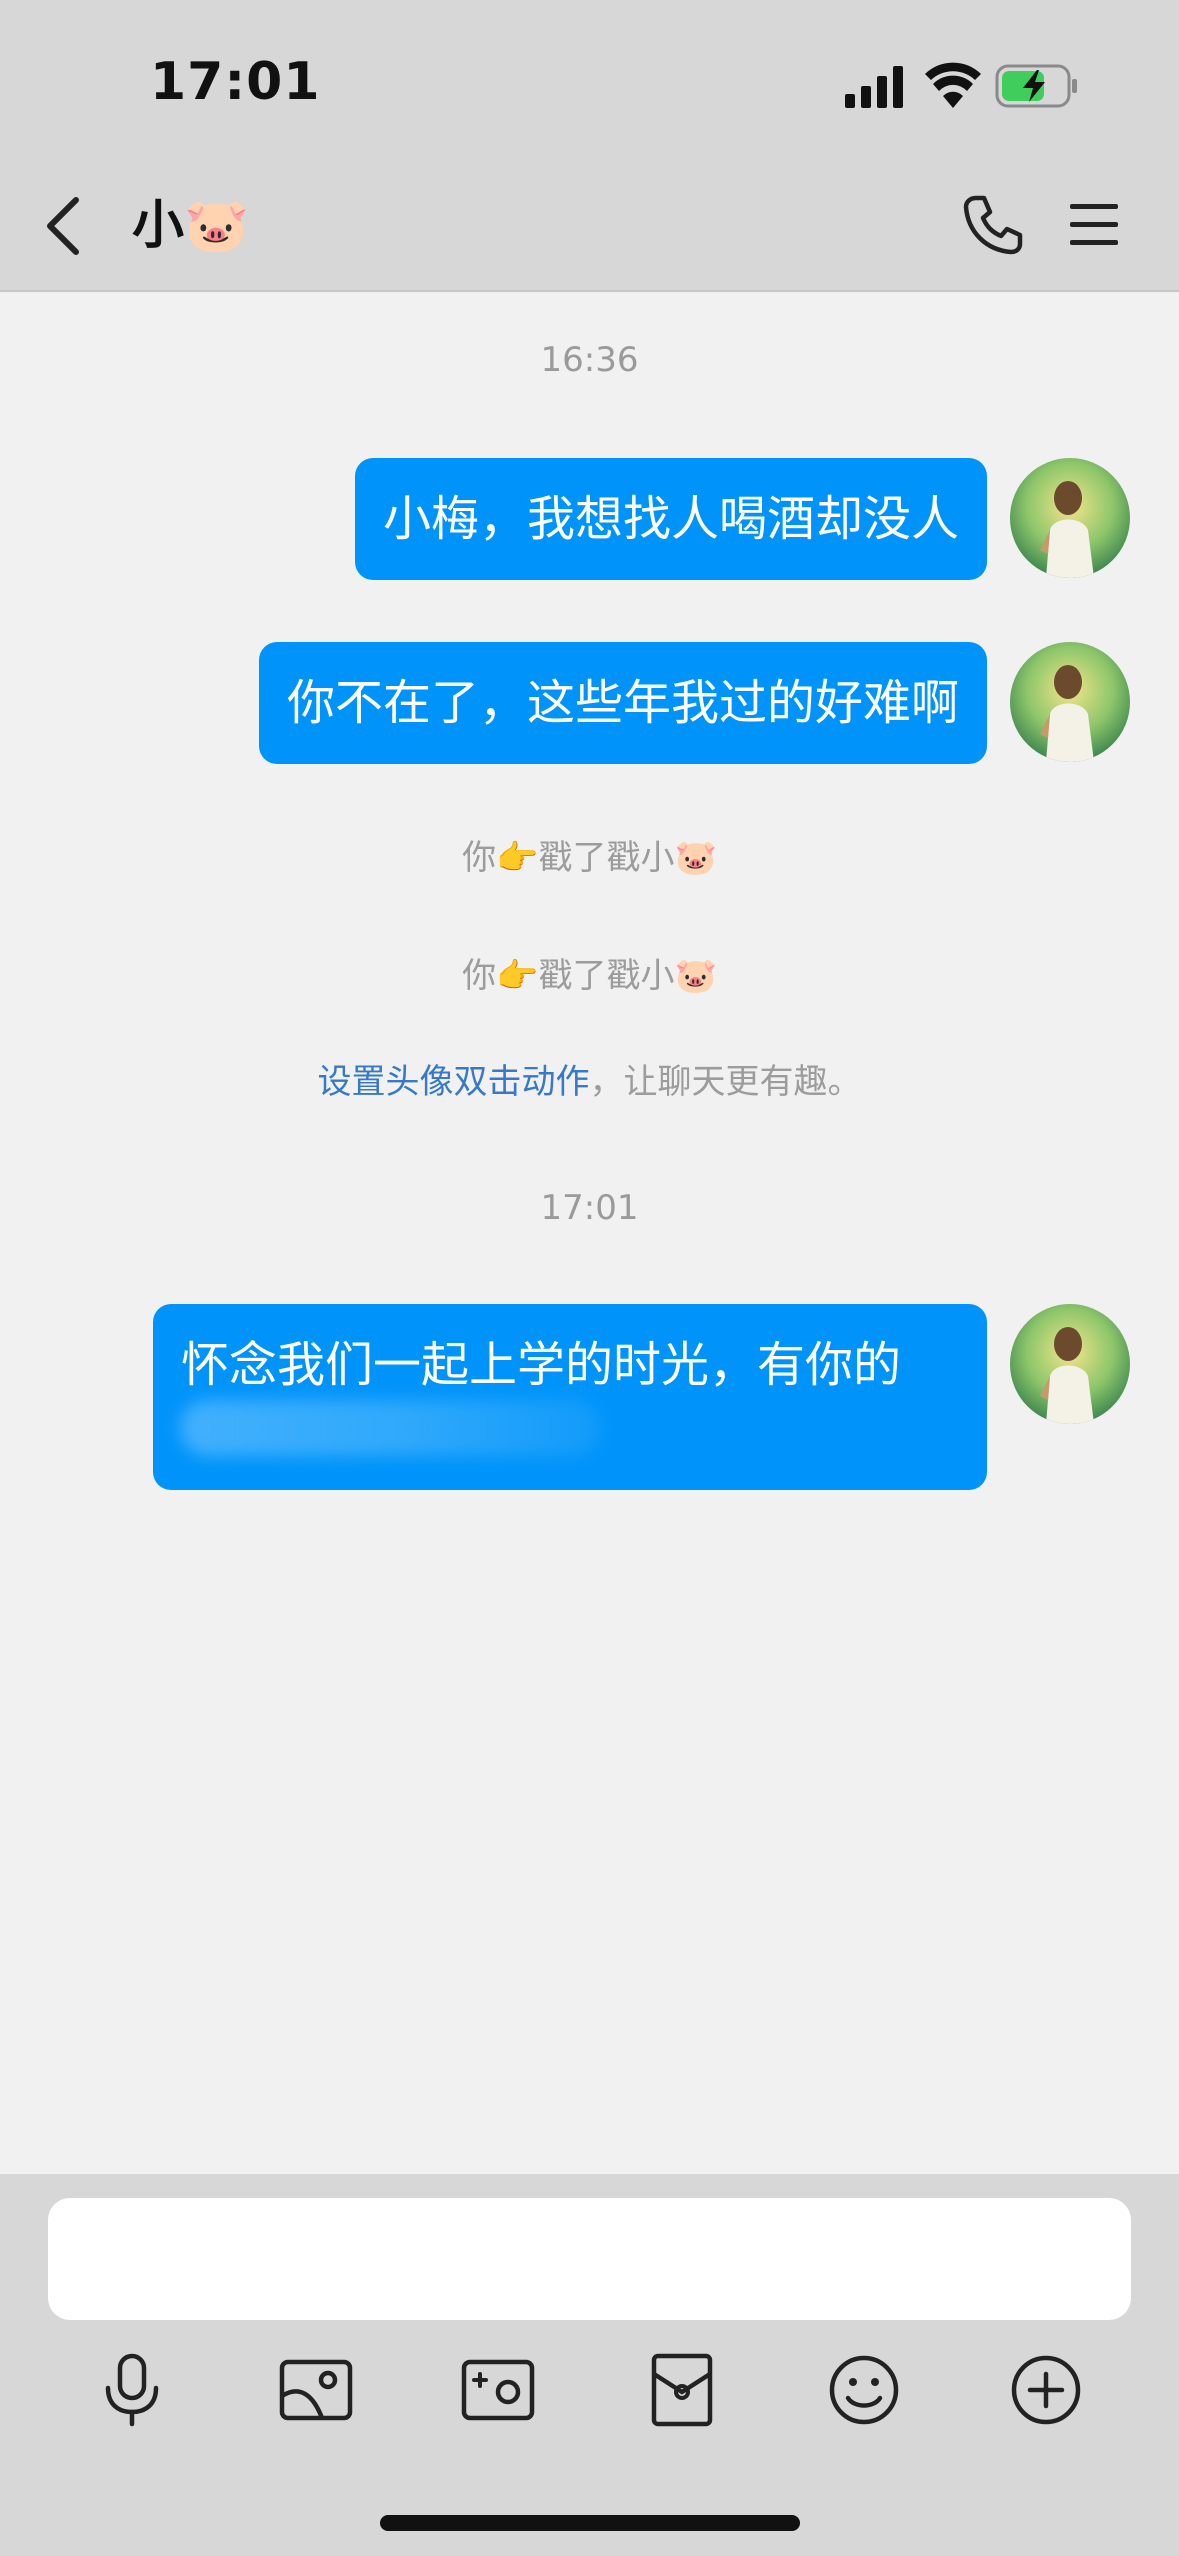 This screenshot has height=2556, width=1179. Describe the element at coordinates (190, 226) in the screenshot. I see `chat-title: 小🐷` at that location.